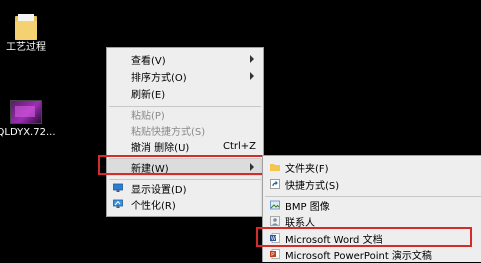  I want to click on menu-item-label: BMP 图像, so click(307, 207).